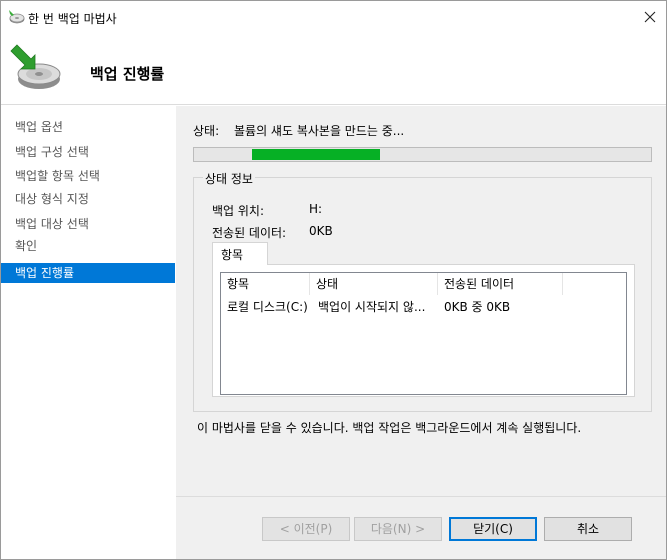 Image resolution: width=667 pixels, height=560 pixels. What do you see at coordinates (88, 224) in the screenshot?
I see `nav-step-select-destination: 백업 대상 선택` at bounding box center [88, 224].